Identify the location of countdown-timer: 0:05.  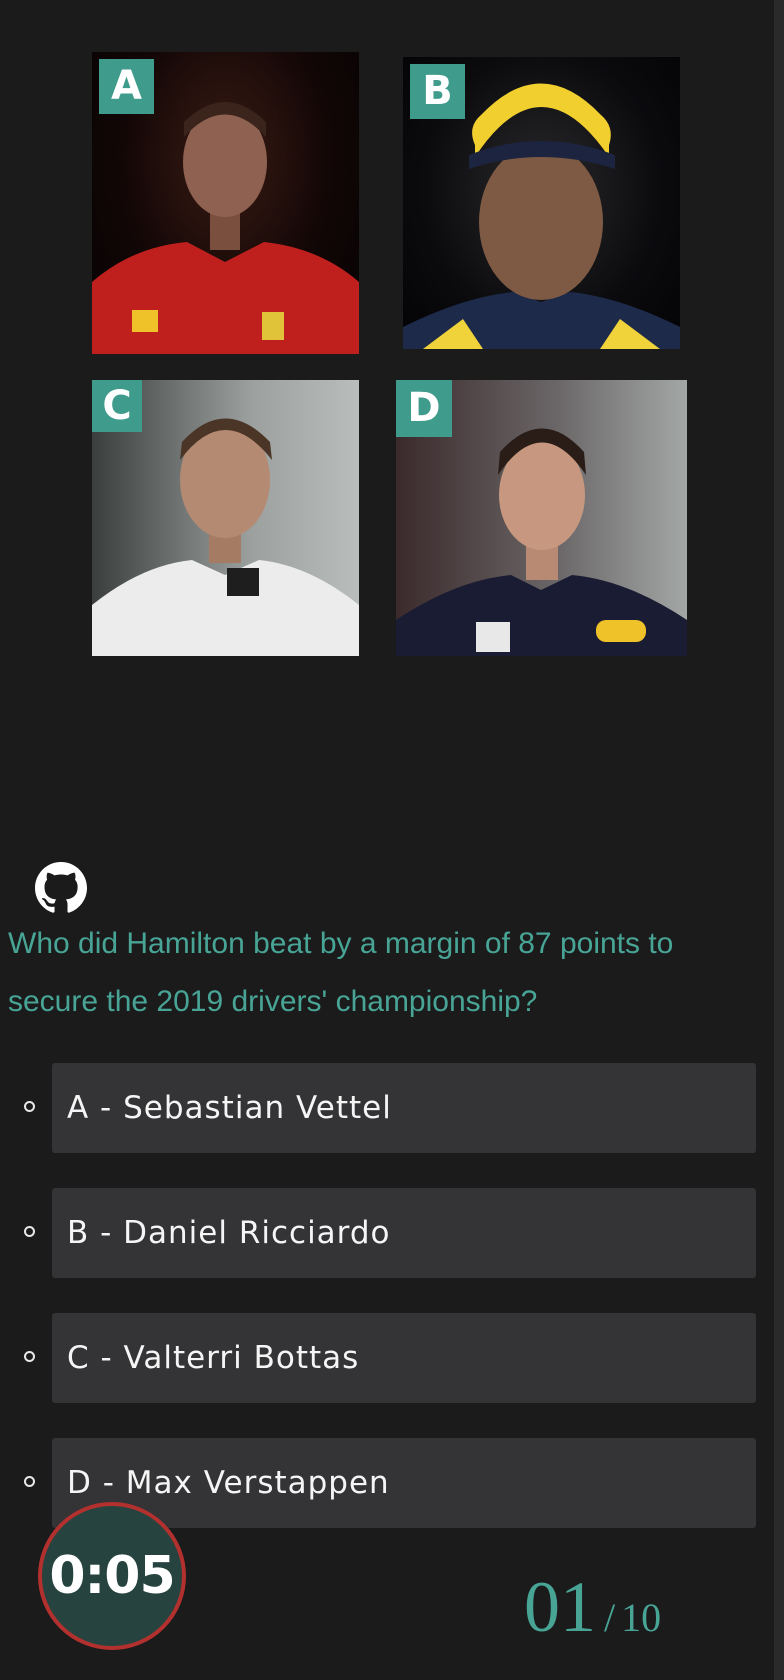
(112, 1576).